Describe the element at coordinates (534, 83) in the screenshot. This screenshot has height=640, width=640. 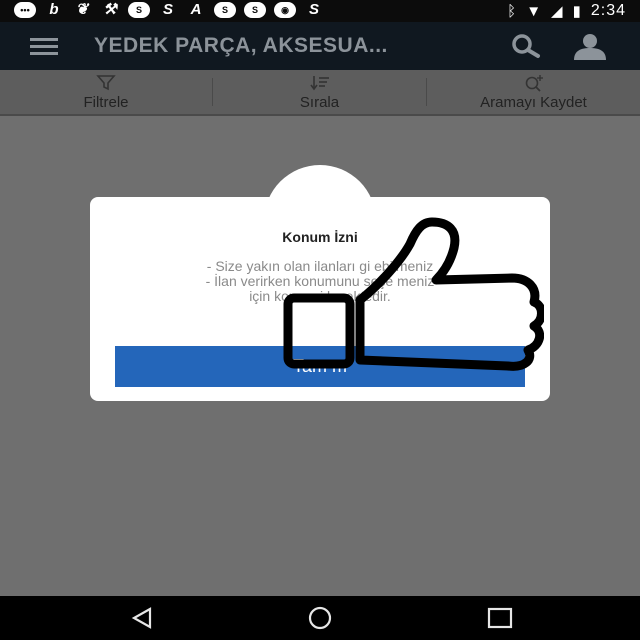
I see `save-search-icon` at that location.